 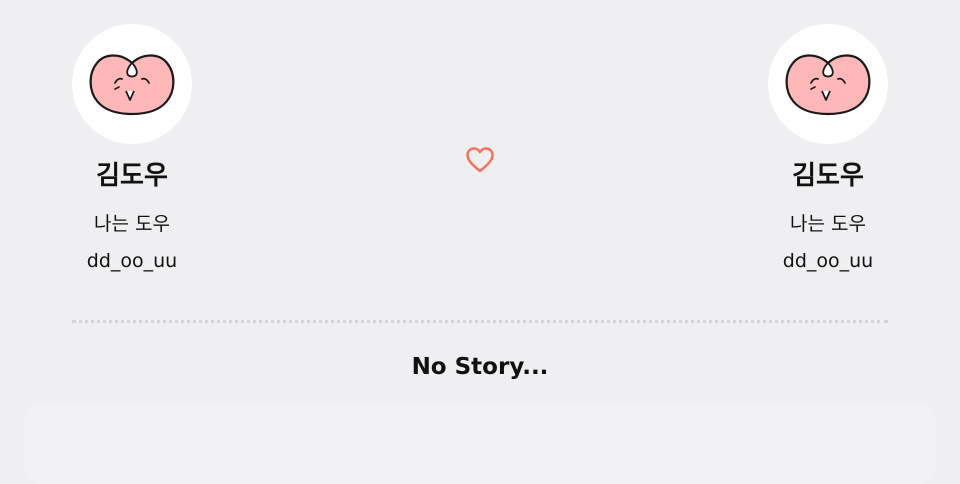 What do you see at coordinates (480, 160) in the screenshot?
I see `heart-outline-icon` at bounding box center [480, 160].